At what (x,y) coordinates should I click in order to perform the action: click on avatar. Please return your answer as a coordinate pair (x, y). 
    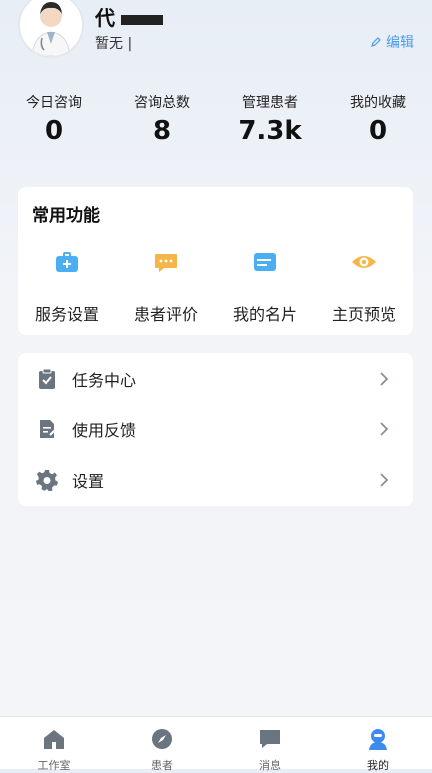
    Looking at the image, I should click on (51, 29).